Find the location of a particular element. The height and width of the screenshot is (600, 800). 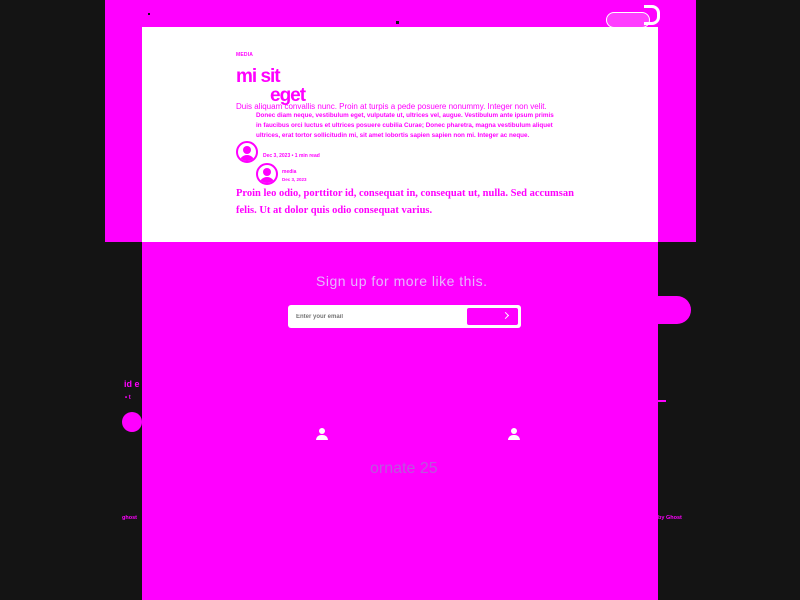

avatar is located at coordinates (132, 422).